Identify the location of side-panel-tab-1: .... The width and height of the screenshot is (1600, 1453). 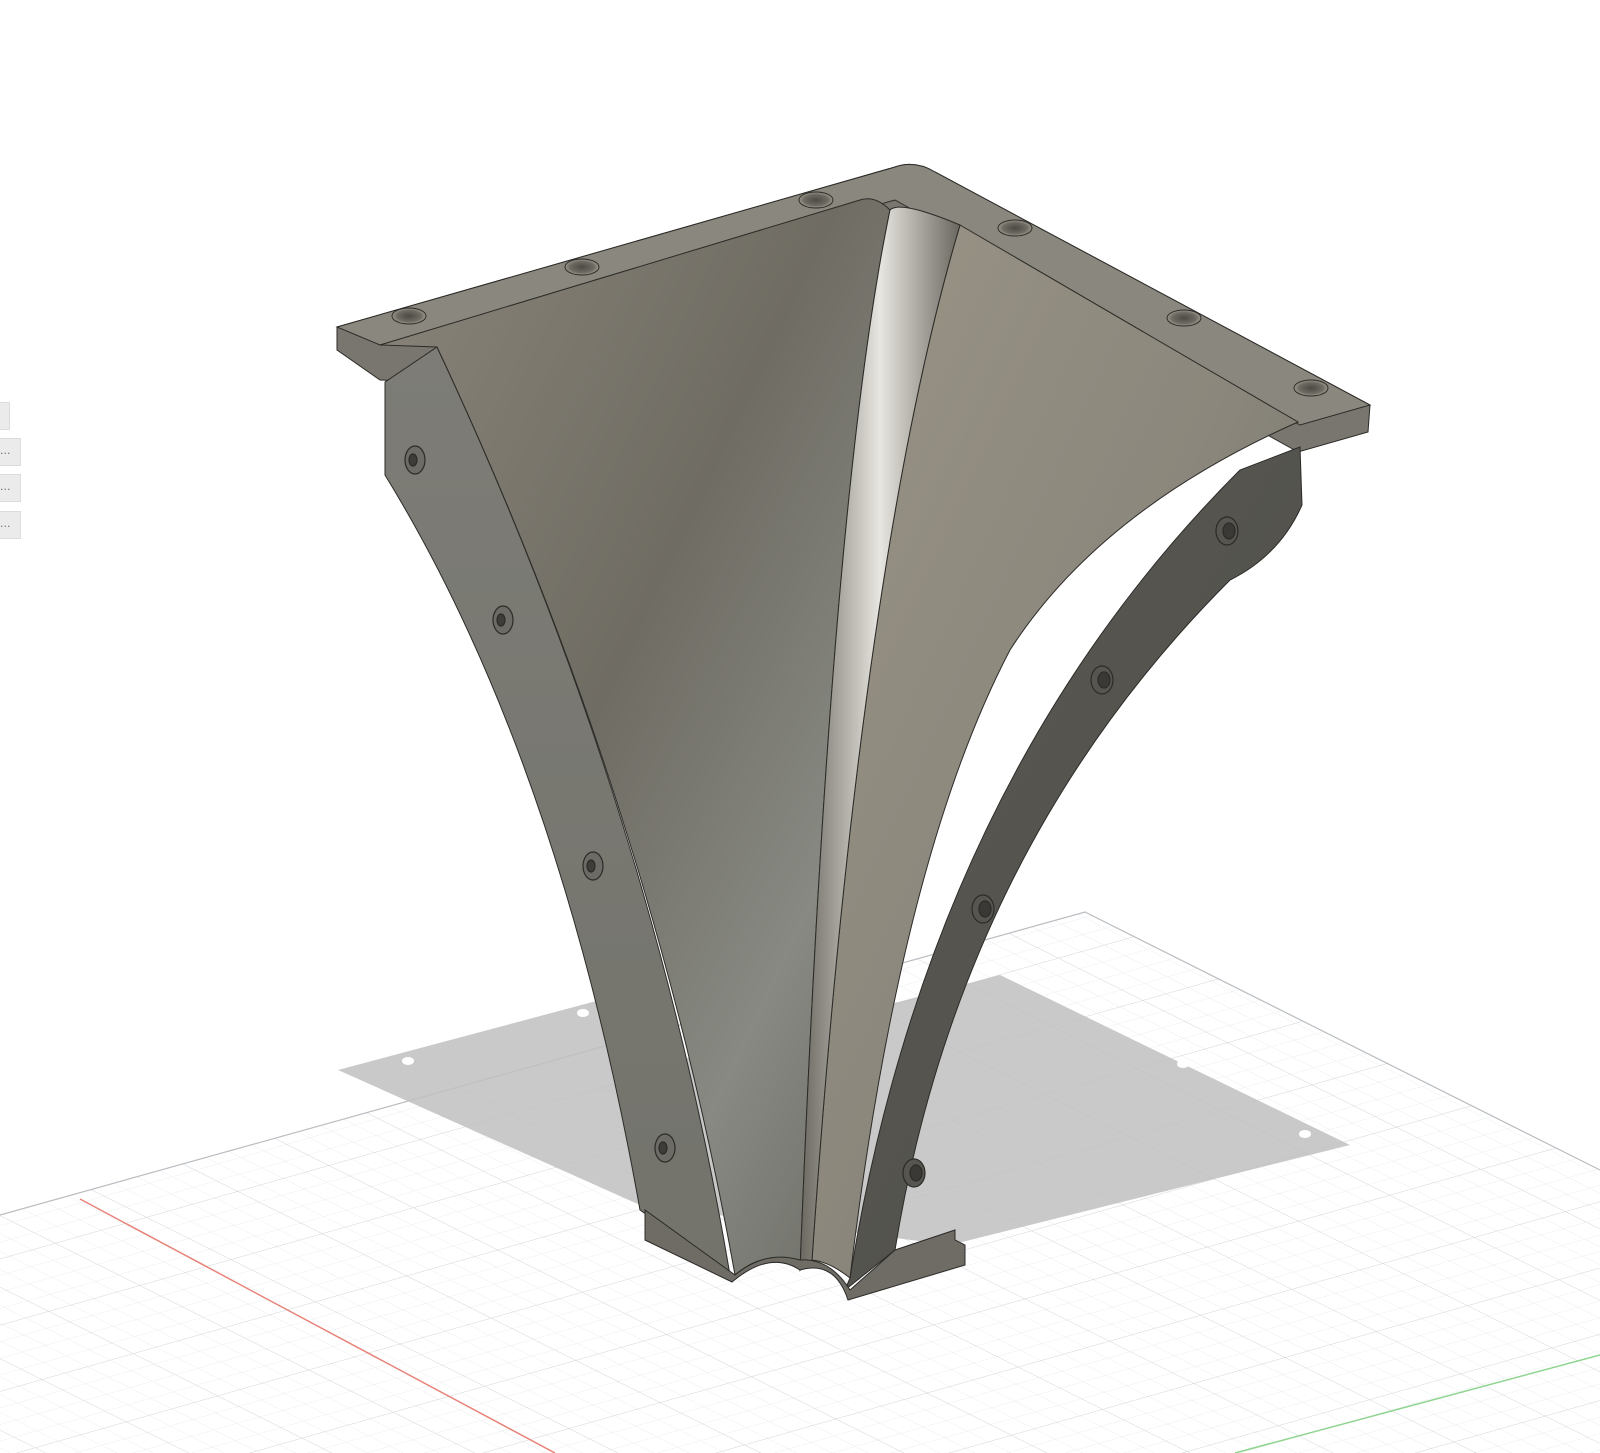
(10, 452).